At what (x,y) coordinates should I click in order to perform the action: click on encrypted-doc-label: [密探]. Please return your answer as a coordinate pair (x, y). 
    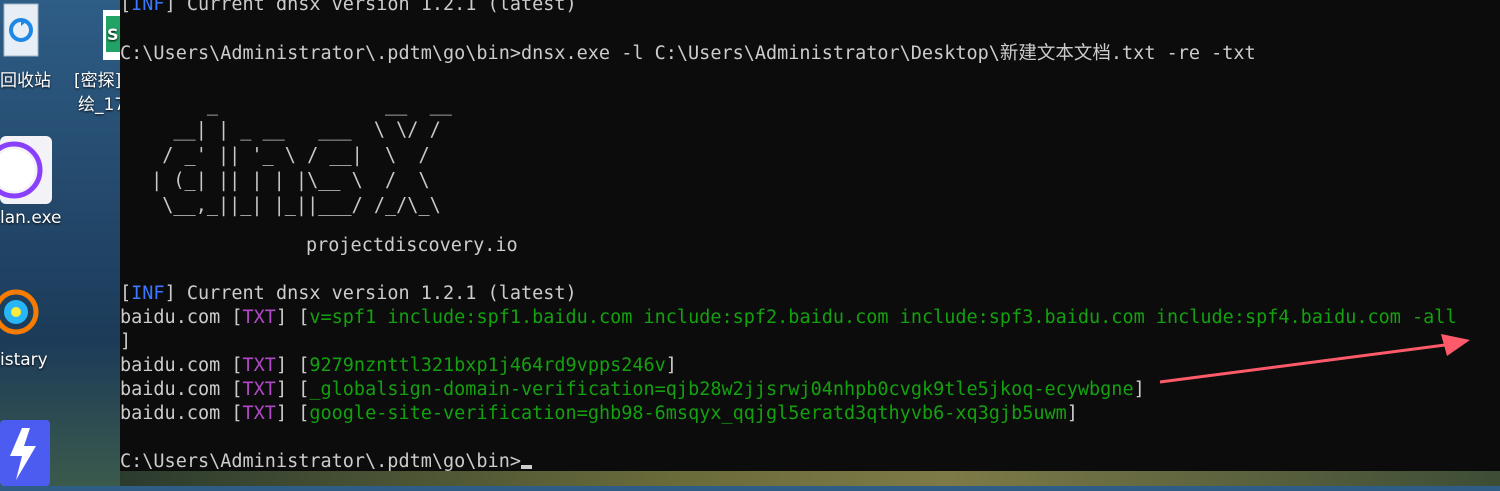
    Looking at the image, I should click on (98, 81).